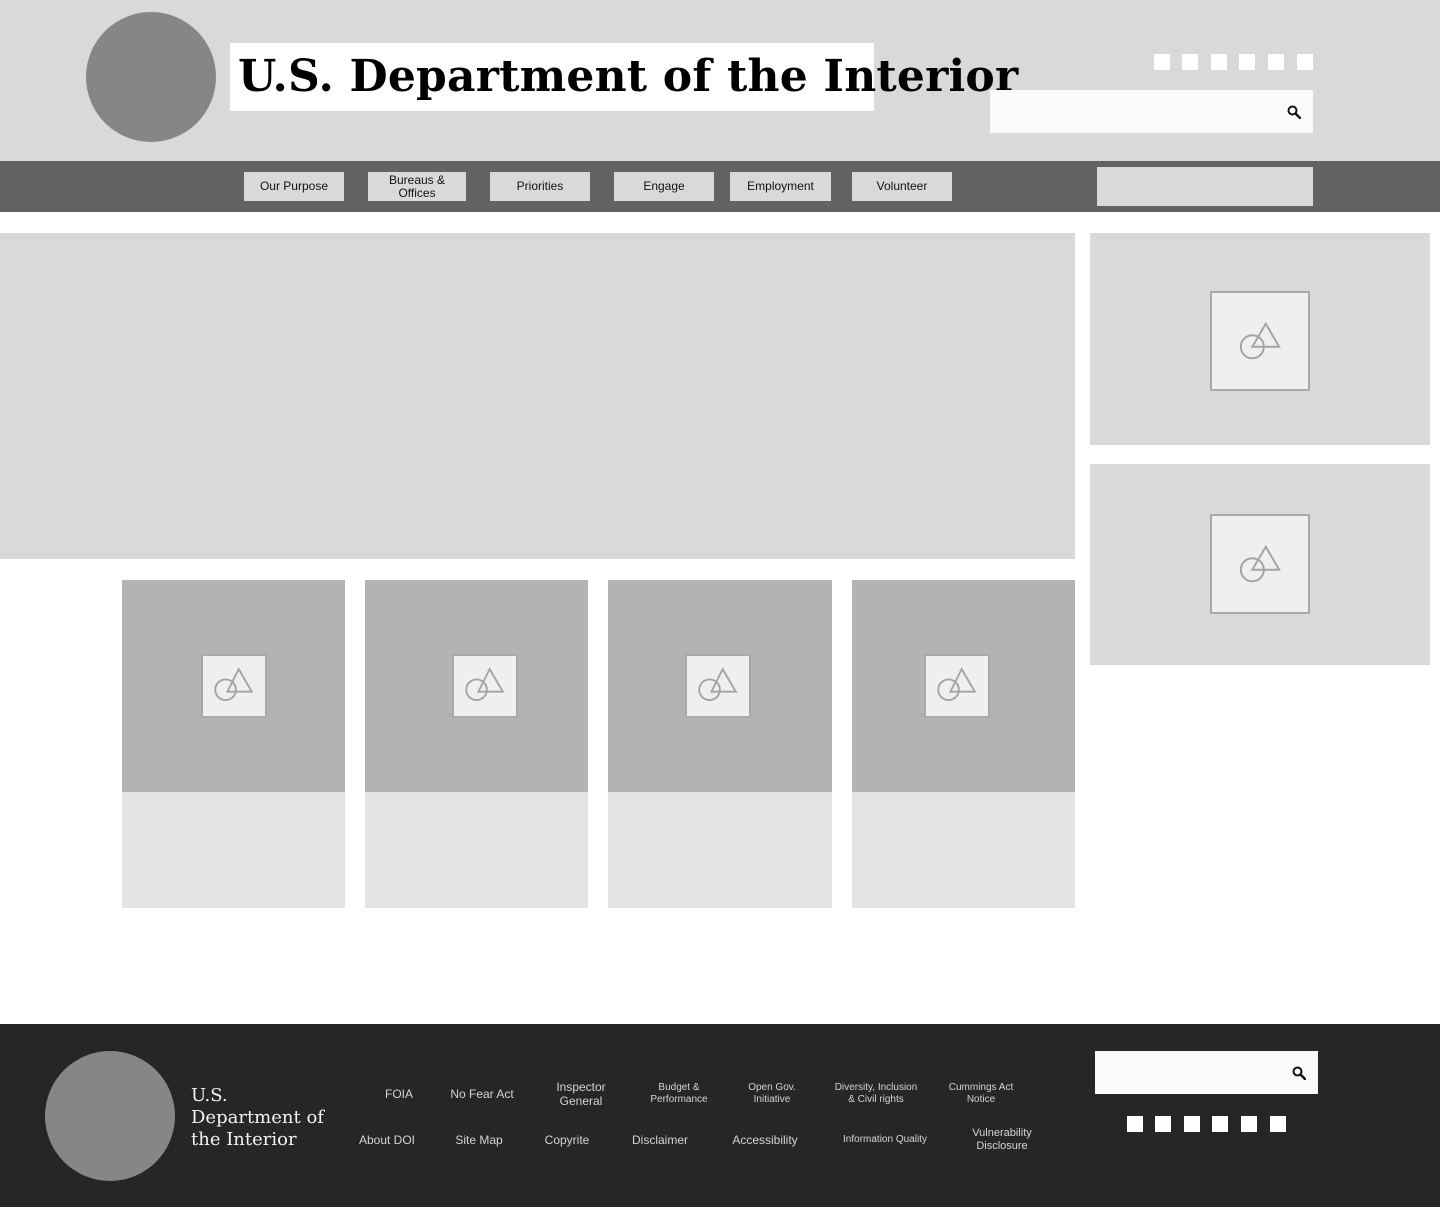 The image size is (1440, 1207). What do you see at coordinates (1002, 1140) in the screenshot?
I see `footer-link-vulnerability-disclosure: Vulnerability Disclosure` at bounding box center [1002, 1140].